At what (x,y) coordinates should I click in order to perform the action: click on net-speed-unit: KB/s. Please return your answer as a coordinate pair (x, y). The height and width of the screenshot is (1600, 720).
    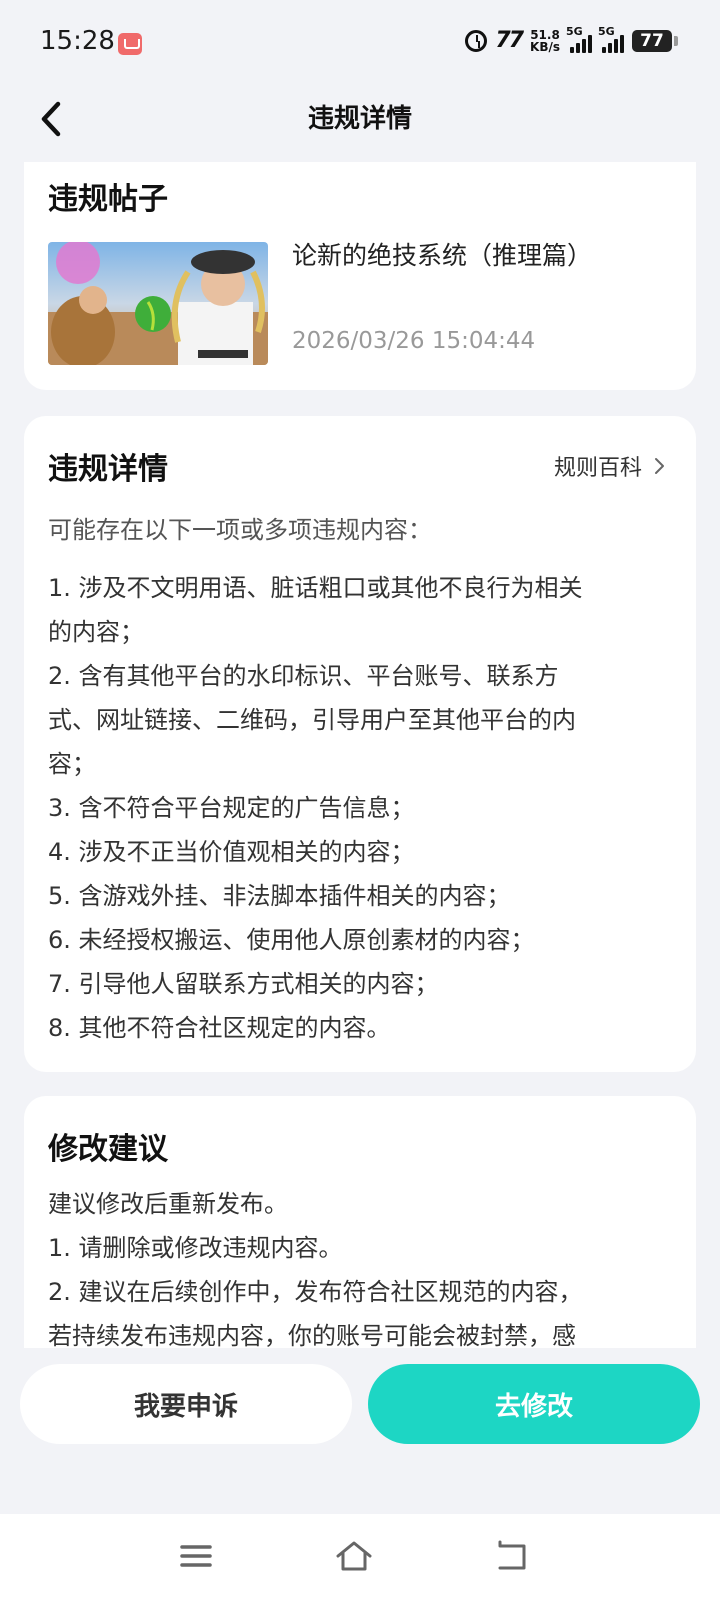
    Looking at the image, I should click on (545, 46).